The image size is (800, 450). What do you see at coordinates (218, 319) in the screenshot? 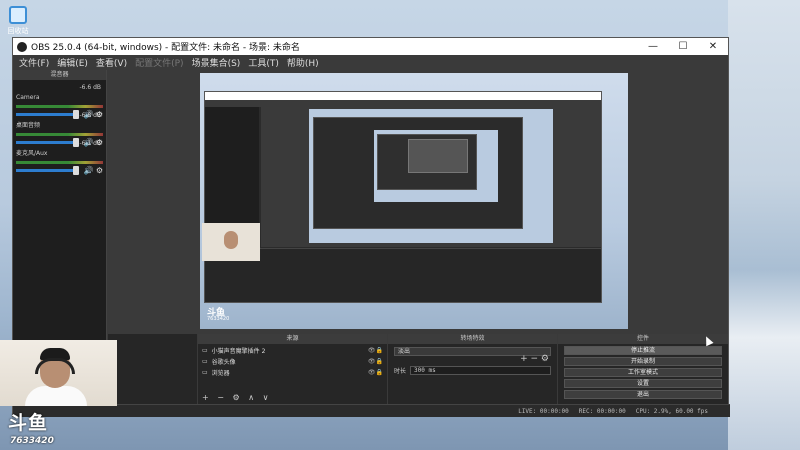
I see `mini-room-number: 7633420` at bounding box center [218, 319].